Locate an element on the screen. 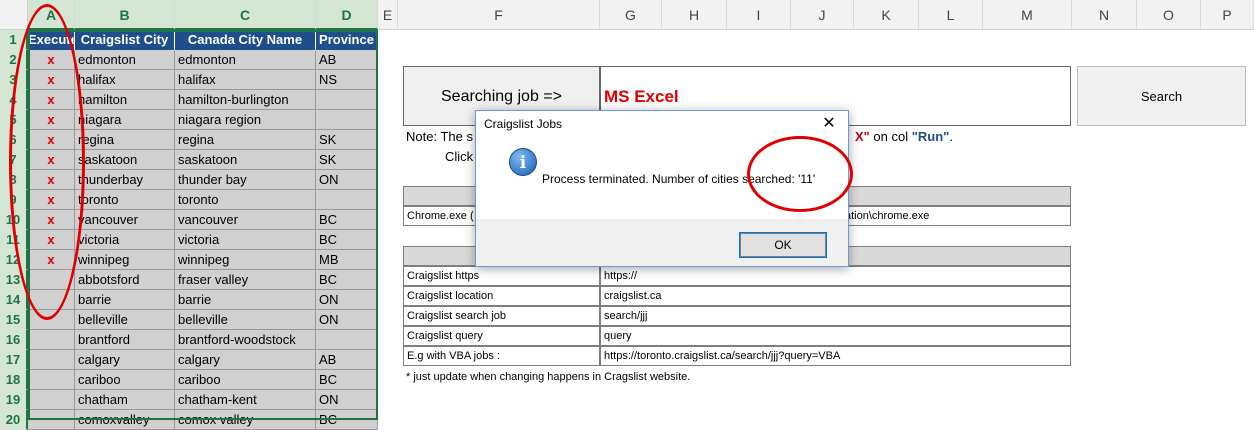 The image size is (1254, 430). column-header-C: C is located at coordinates (245, 15).